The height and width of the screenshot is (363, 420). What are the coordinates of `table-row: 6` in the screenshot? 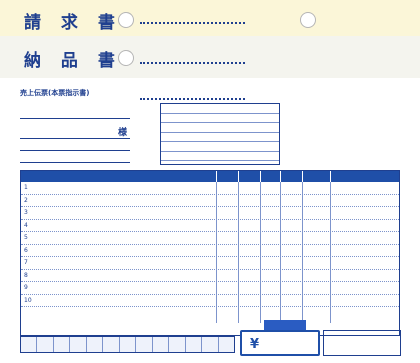 It's located at (210, 250).